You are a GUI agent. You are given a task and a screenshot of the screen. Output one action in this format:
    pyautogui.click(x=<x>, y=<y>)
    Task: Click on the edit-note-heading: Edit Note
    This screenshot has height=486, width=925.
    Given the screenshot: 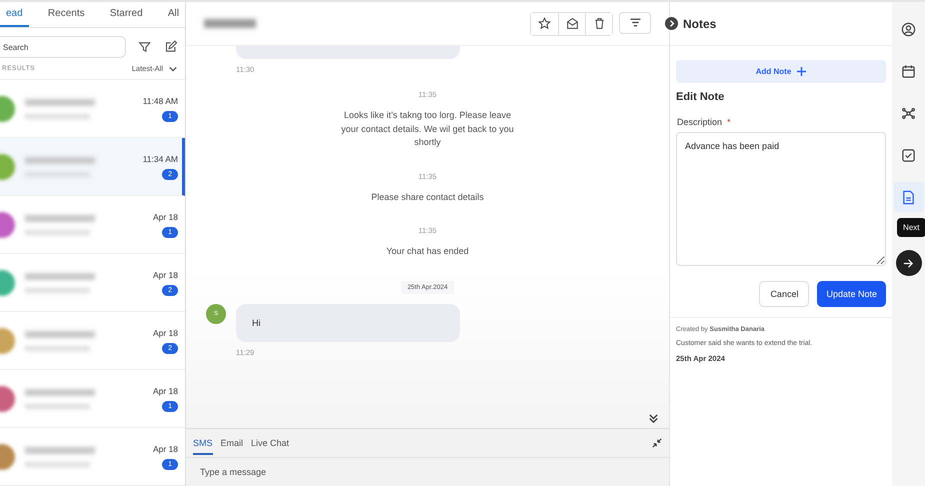 What is the action you would take?
    pyautogui.click(x=701, y=97)
    